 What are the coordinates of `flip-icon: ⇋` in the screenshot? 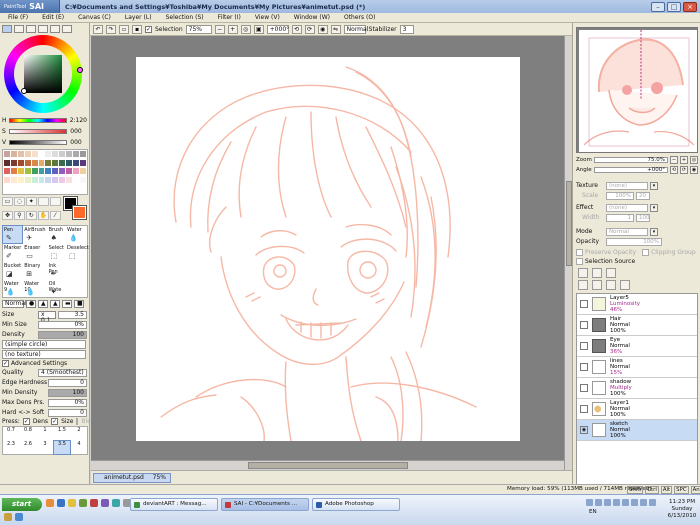 It's located at (335, 29).